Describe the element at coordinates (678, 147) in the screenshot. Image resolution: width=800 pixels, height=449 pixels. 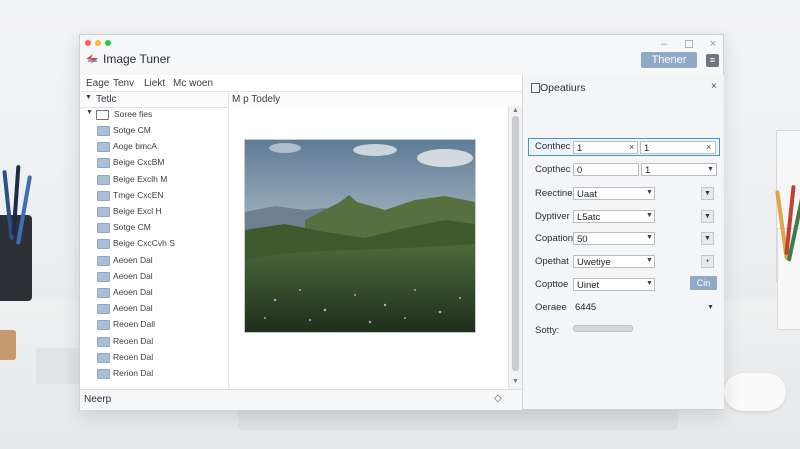
I see `op-input: 1` at that location.